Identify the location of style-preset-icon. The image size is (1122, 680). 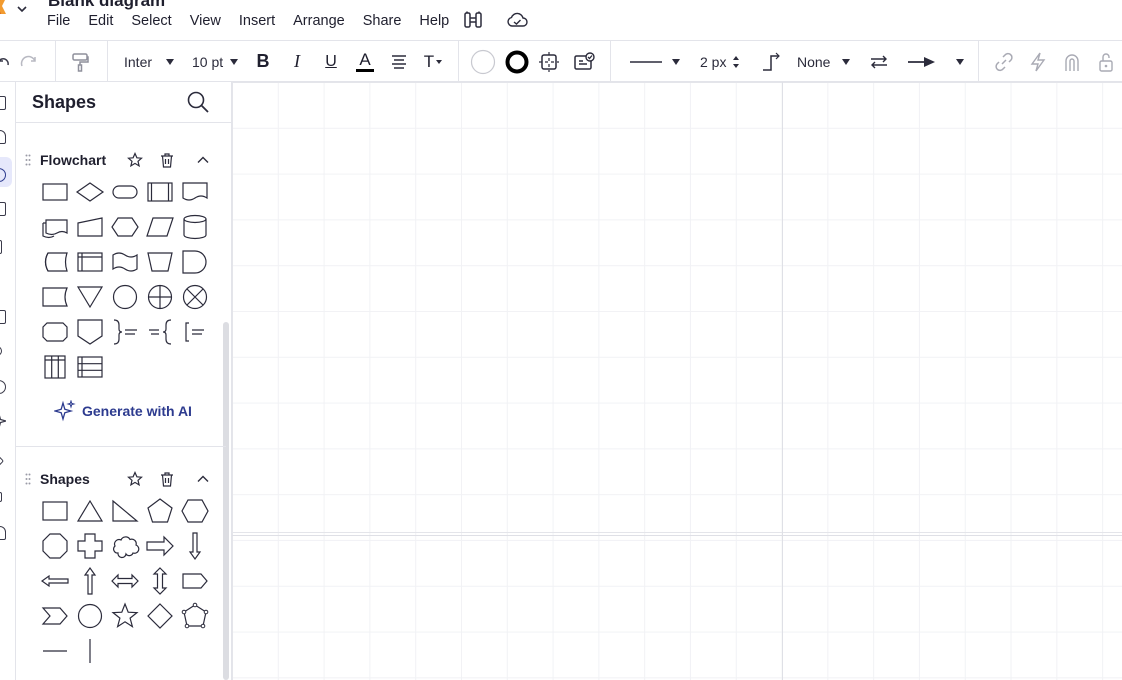
(584, 61).